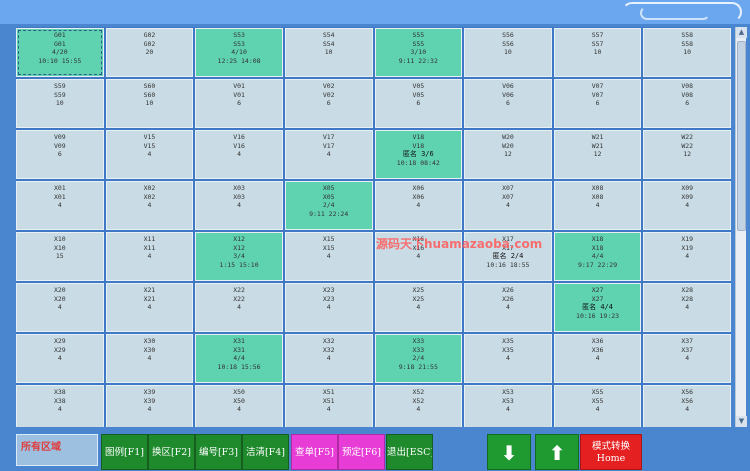 This screenshot has width=750, height=471. I want to click on room-code: X50, so click(239, 392).